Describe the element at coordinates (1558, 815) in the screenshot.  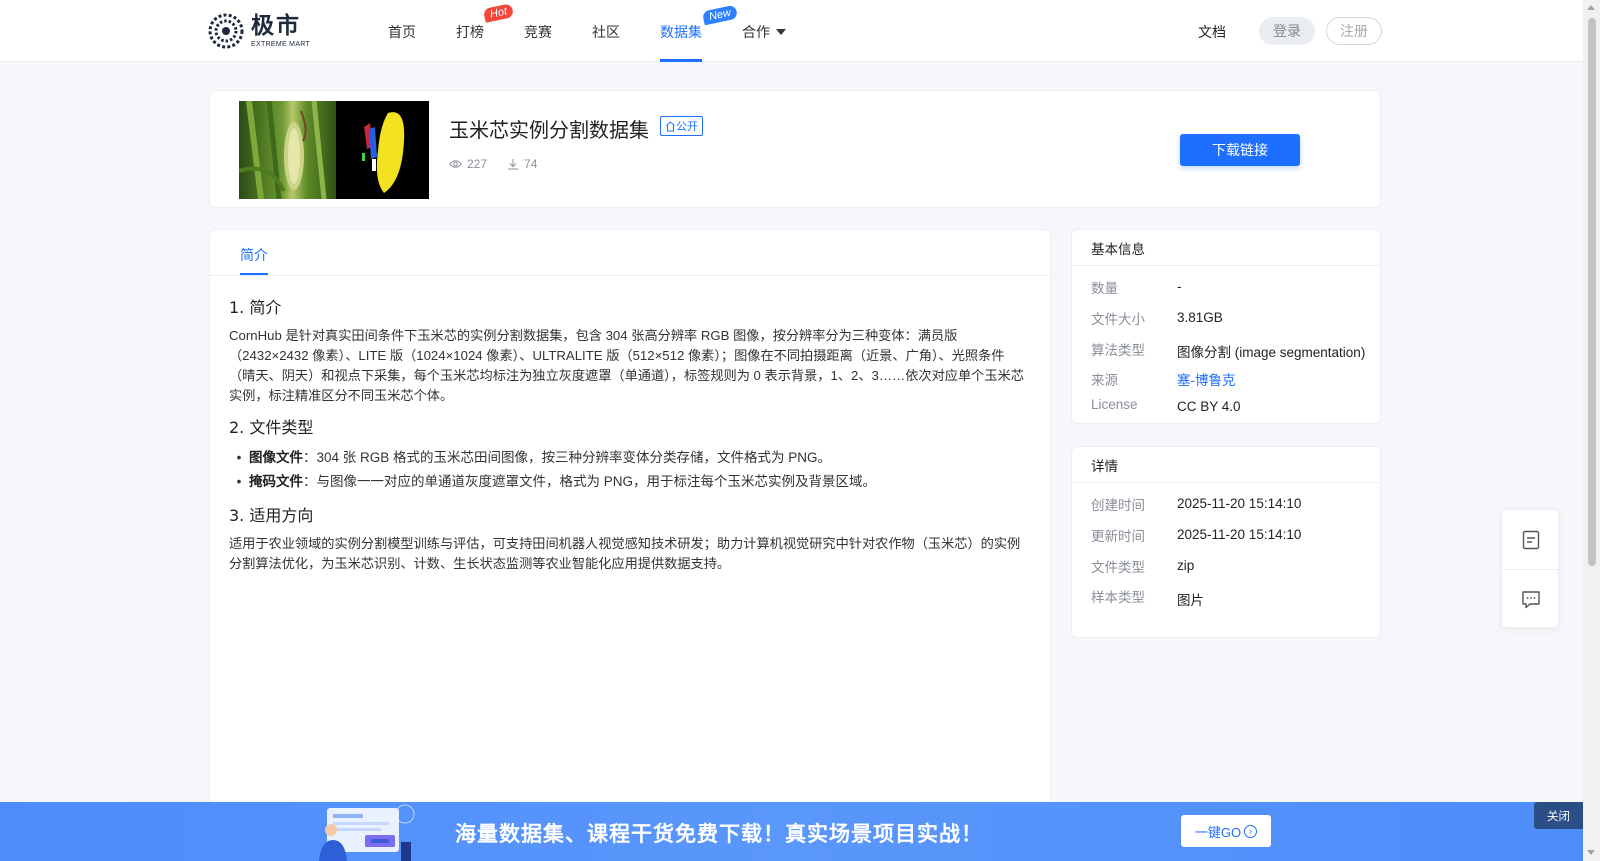
I see `banner-close-button: 关闭` at that location.